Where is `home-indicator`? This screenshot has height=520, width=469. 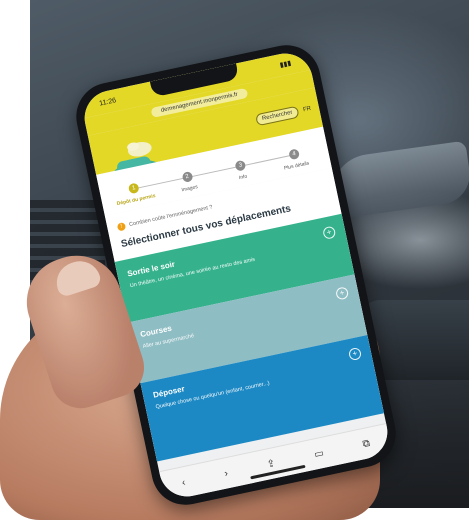 home-indicator is located at coordinates (278, 472).